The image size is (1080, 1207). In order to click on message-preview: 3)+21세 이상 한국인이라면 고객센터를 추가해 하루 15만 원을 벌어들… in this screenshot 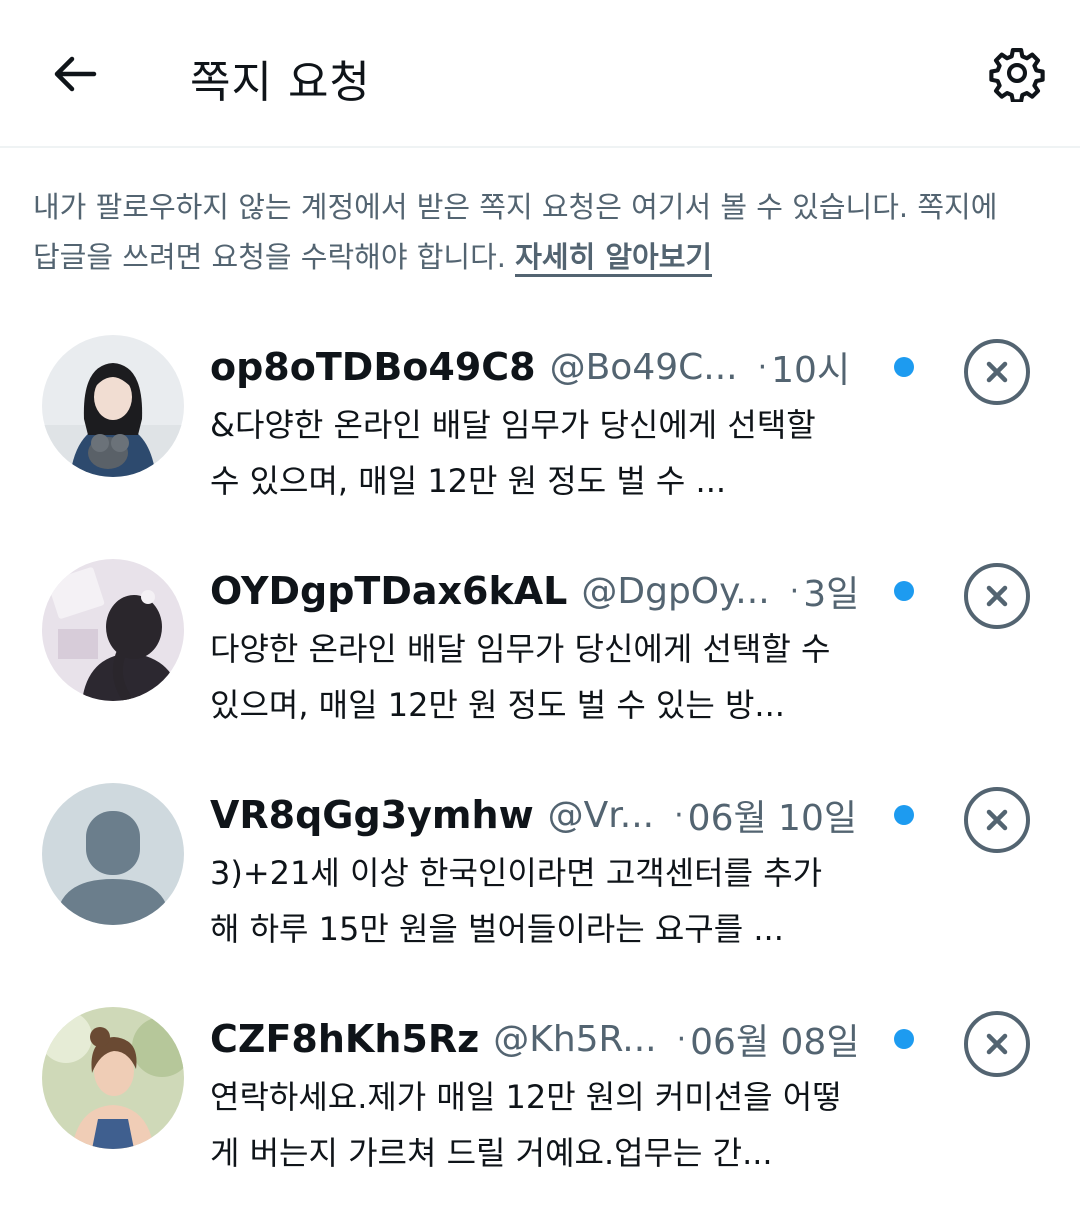, I will do `click(516, 901)`.